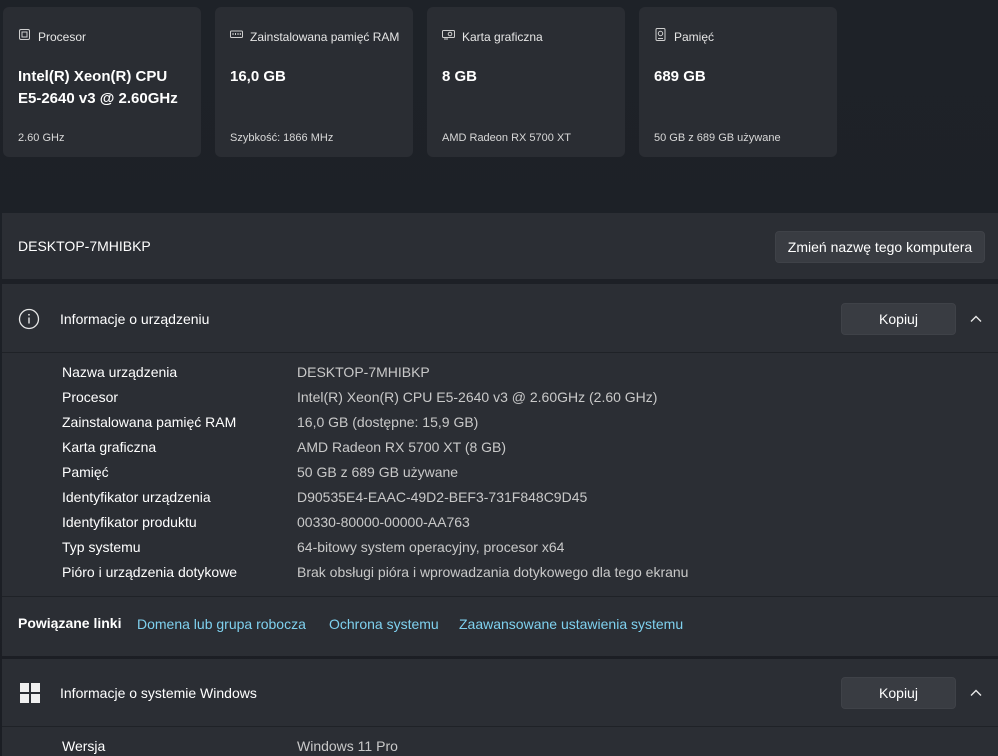  What do you see at coordinates (150, 572) in the screenshot?
I see `row-label: Pióro i urządzenia dotykowe` at bounding box center [150, 572].